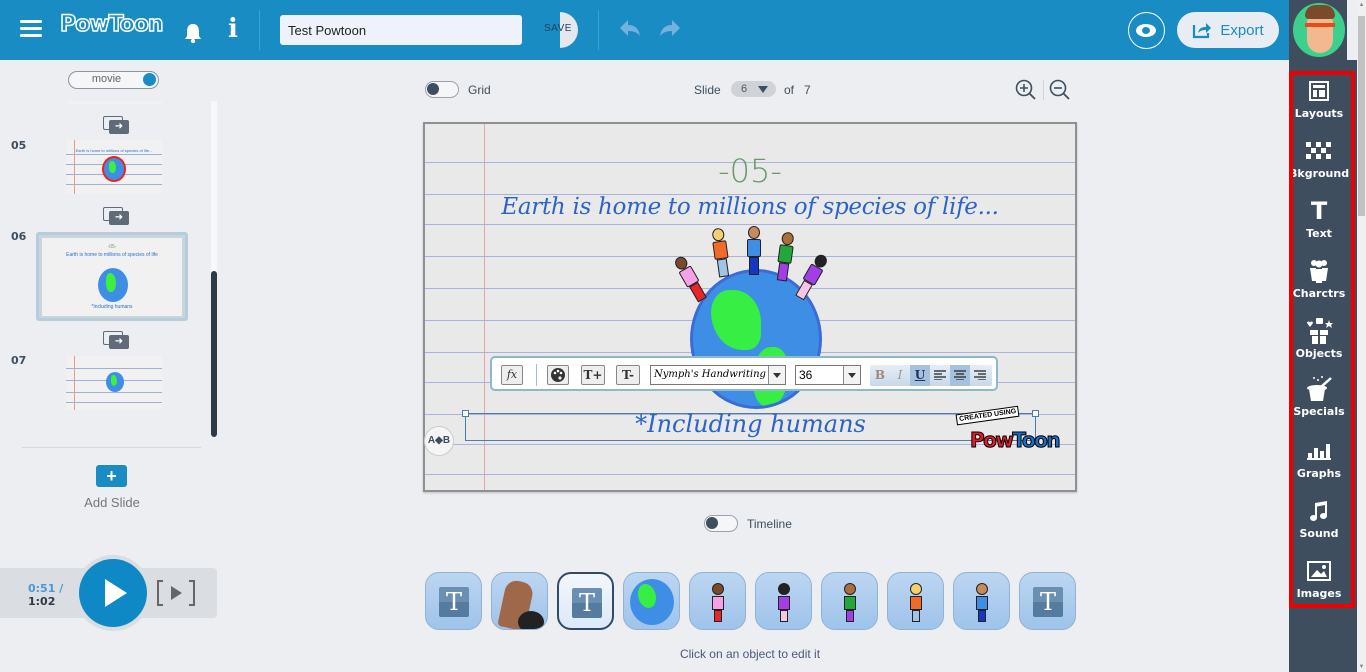 The image size is (1366, 672). I want to click on object-image-hand, so click(519, 601).